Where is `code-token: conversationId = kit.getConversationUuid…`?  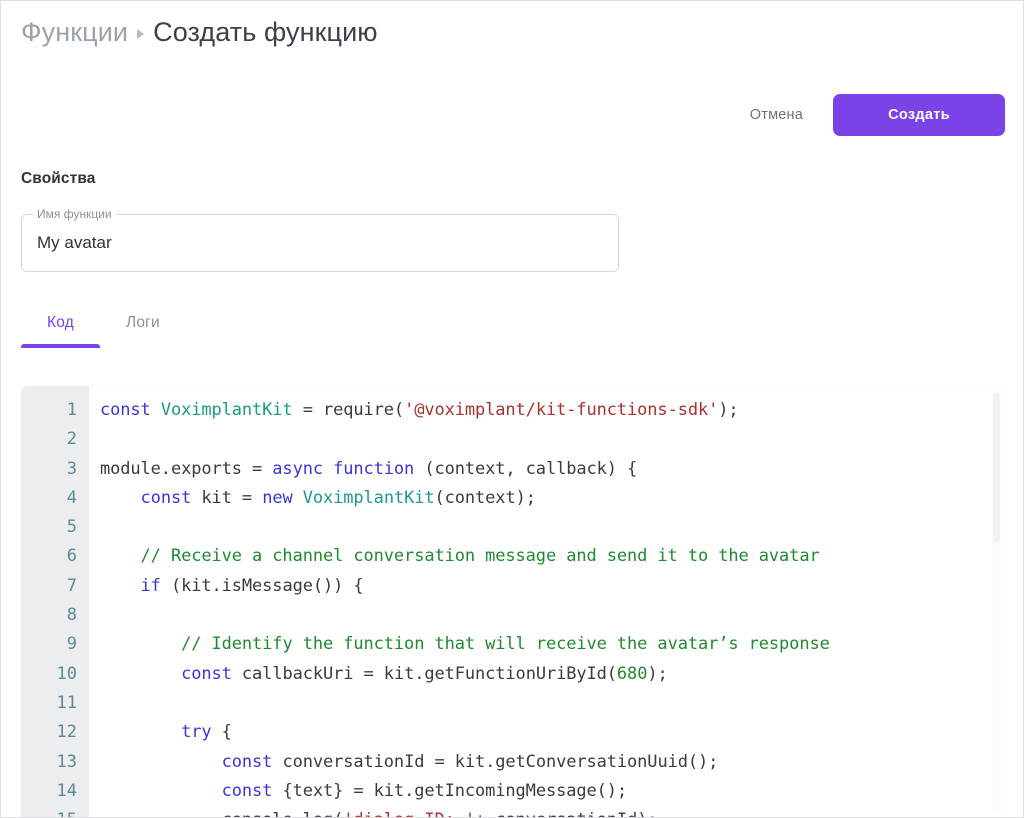
code-token: conversationId = kit.getConversationUuid… is located at coordinates (495, 761).